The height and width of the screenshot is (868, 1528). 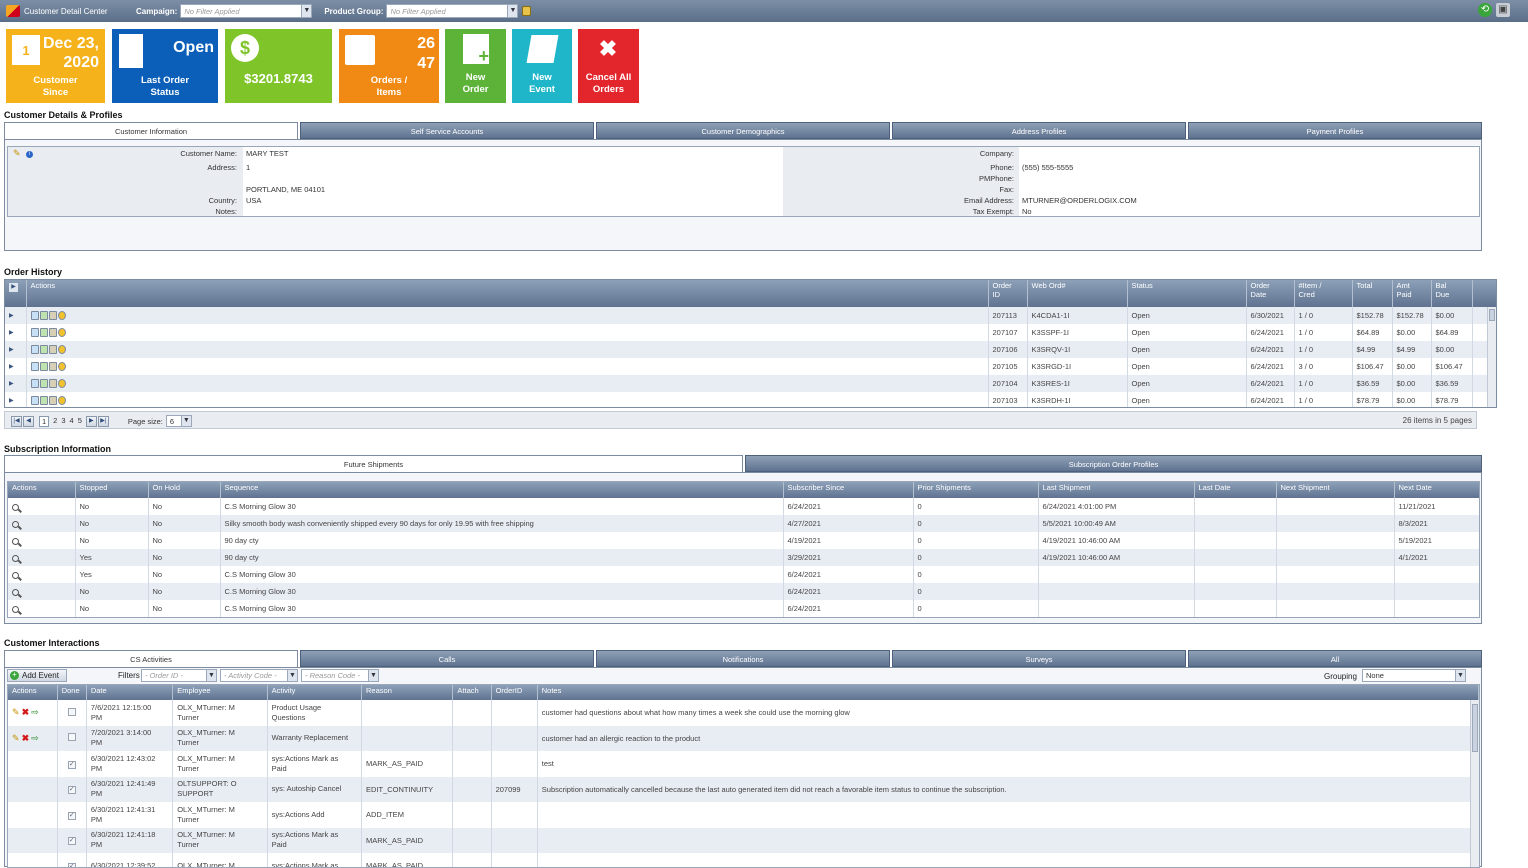 I want to click on page-link: 4, so click(x=72, y=421).